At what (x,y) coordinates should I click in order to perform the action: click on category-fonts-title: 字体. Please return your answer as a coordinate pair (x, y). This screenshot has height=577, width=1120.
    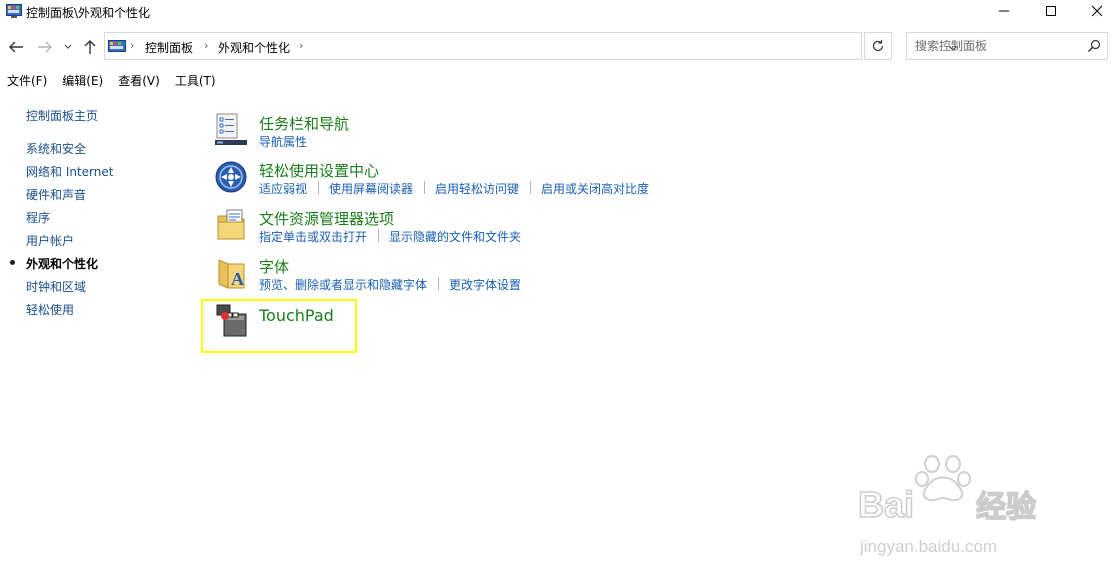
    Looking at the image, I should click on (274, 266).